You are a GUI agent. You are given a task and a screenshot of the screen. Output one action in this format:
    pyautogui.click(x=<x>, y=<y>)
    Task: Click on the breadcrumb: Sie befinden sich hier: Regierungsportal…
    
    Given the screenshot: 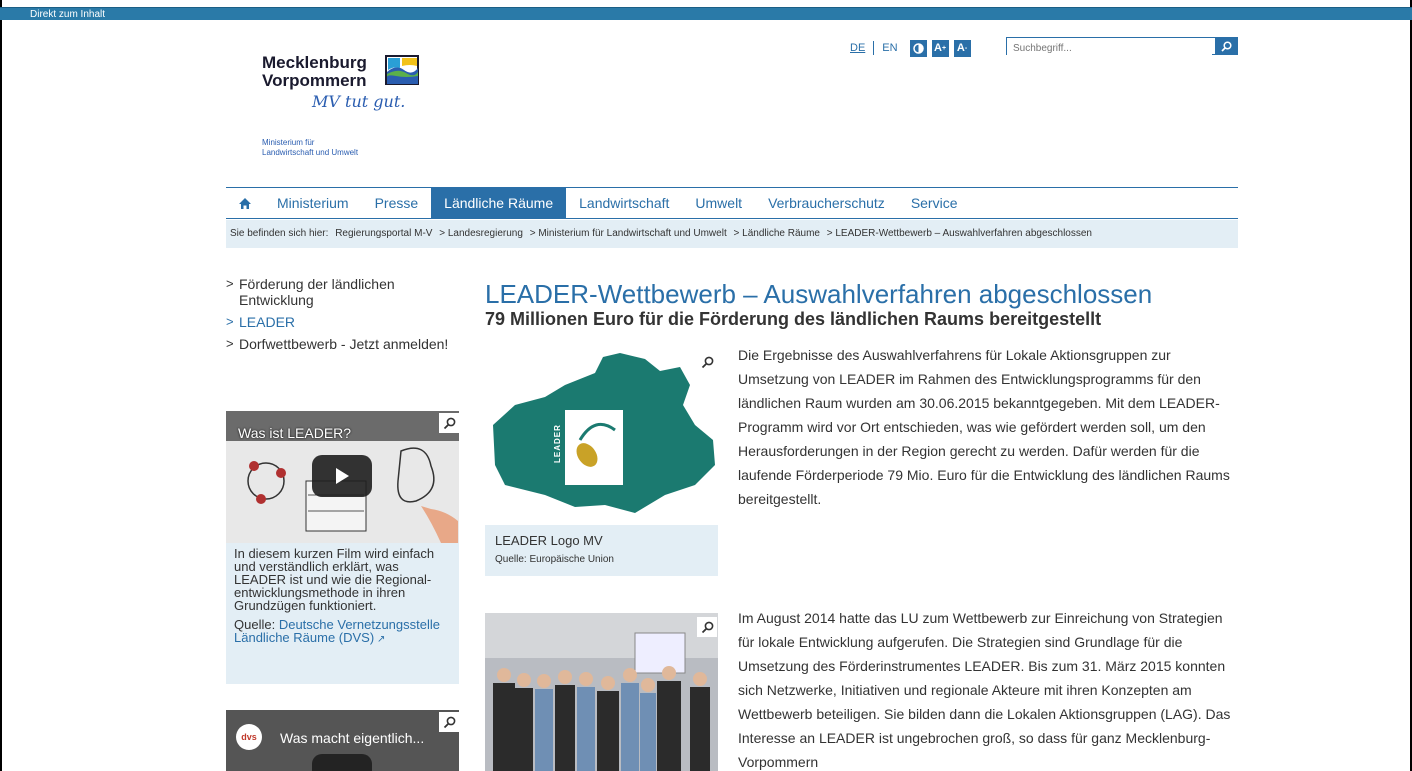 What is the action you would take?
    pyautogui.click(x=732, y=234)
    